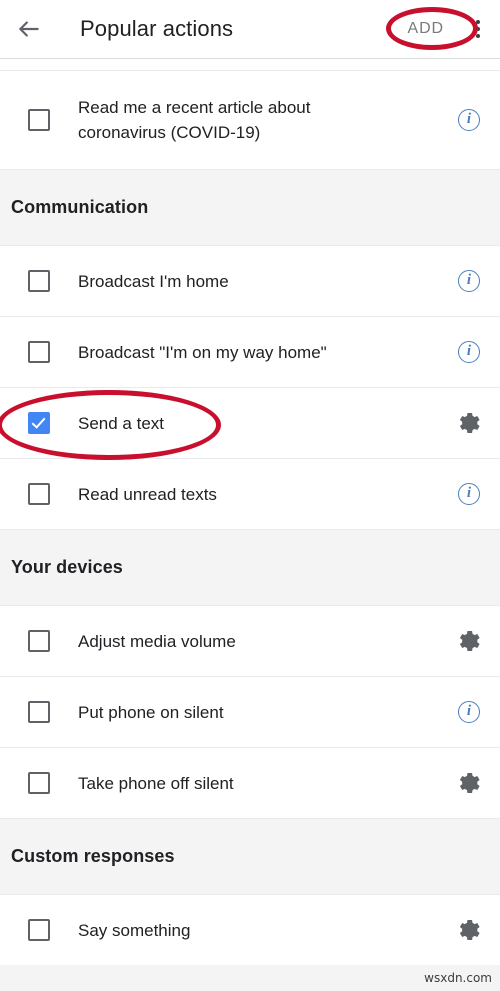  I want to click on action-label: Say something, so click(134, 930).